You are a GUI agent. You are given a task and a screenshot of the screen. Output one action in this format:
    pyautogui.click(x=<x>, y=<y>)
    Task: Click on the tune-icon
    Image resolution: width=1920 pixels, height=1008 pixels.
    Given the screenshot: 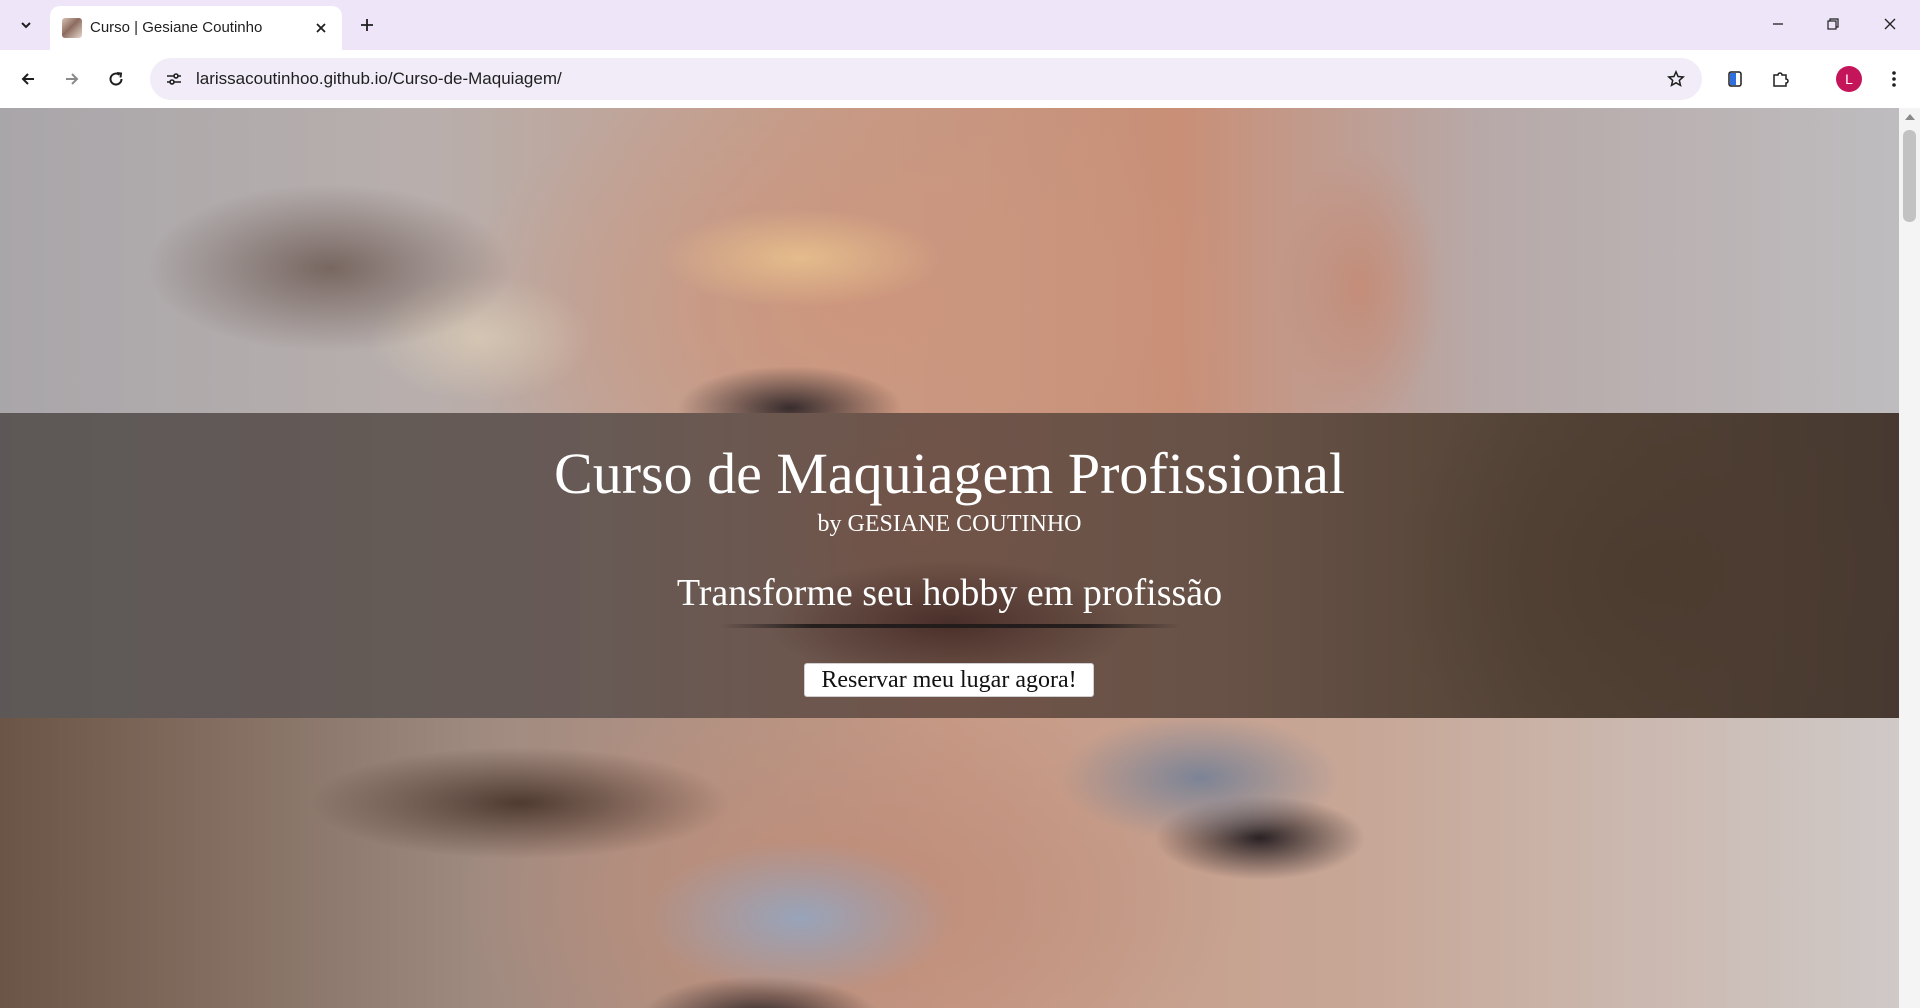 What is the action you would take?
    pyautogui.click(x=174, y=79)
    